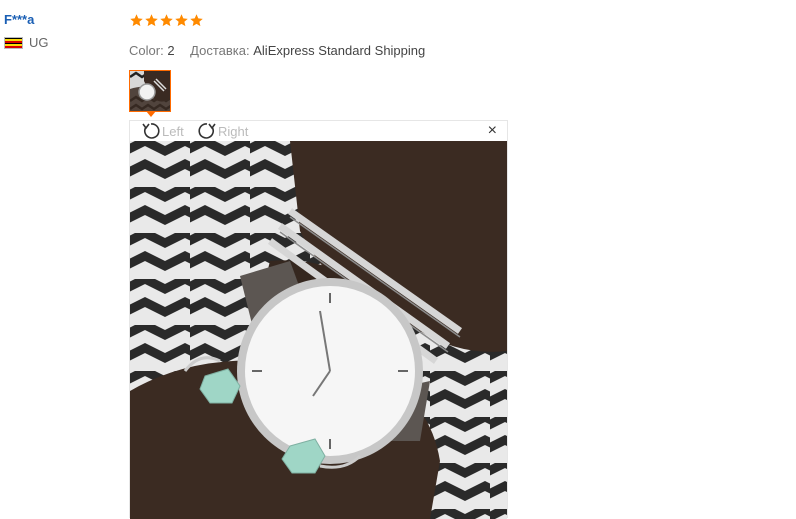 Image resolution: width=796 pixels, height=519 pixels. Describe the element at coordinates (13, 42) in the screenshot. I see `uganda-flag-icon` at that location.